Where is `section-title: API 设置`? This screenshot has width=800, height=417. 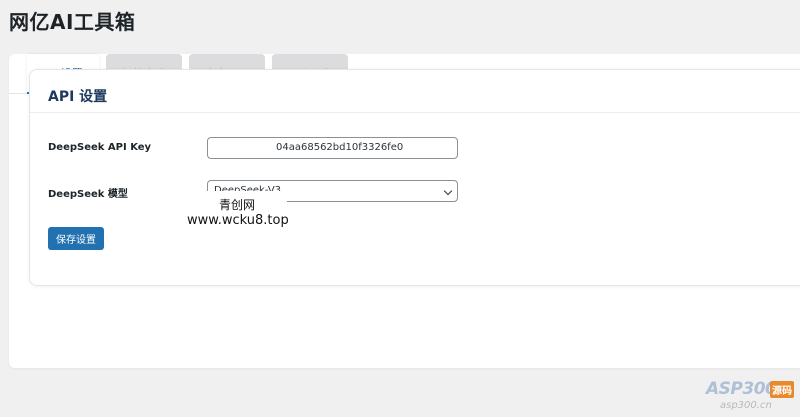 section-title: API 设置 is located at coordinates (78, 97).